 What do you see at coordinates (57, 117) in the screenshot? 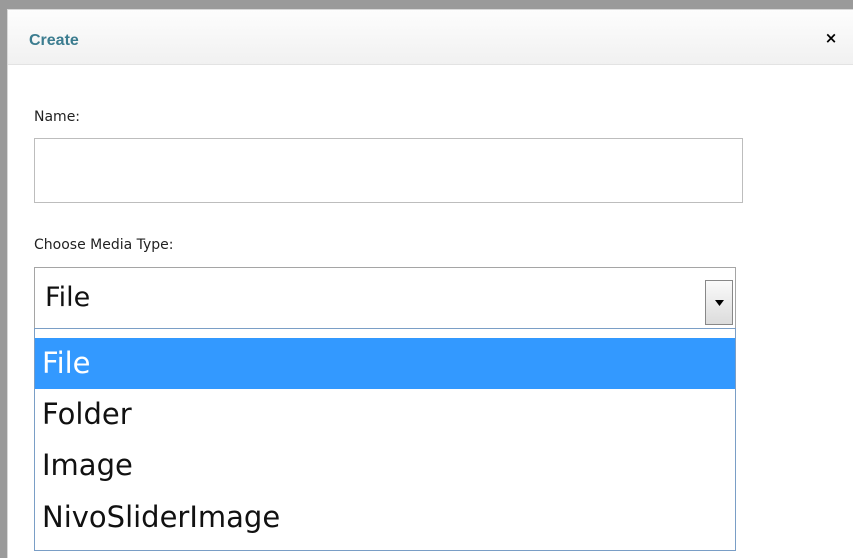
I see `name-label: Name:` at bounding box center [57, 117].